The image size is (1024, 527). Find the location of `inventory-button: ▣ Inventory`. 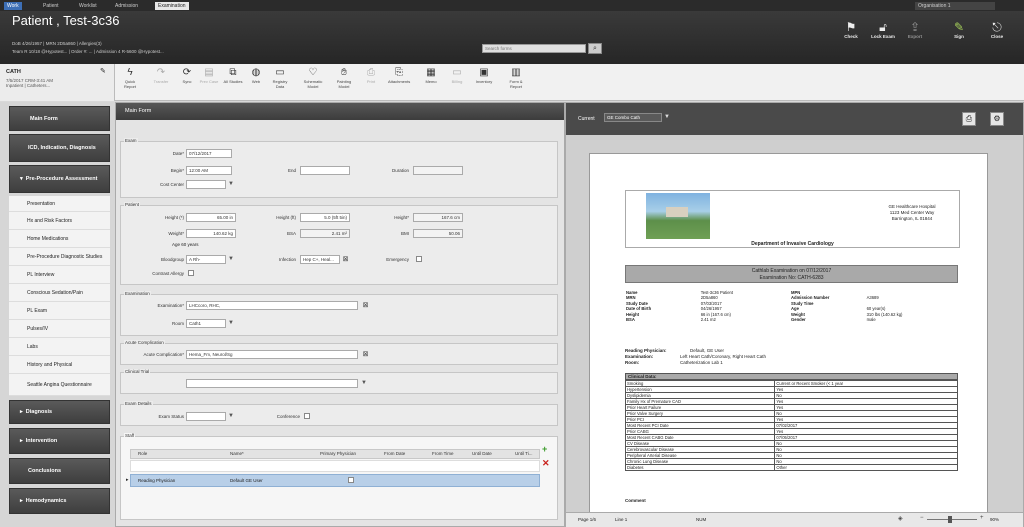

inventory-button: ▣ Inventory is located at coordinates (484, 75).